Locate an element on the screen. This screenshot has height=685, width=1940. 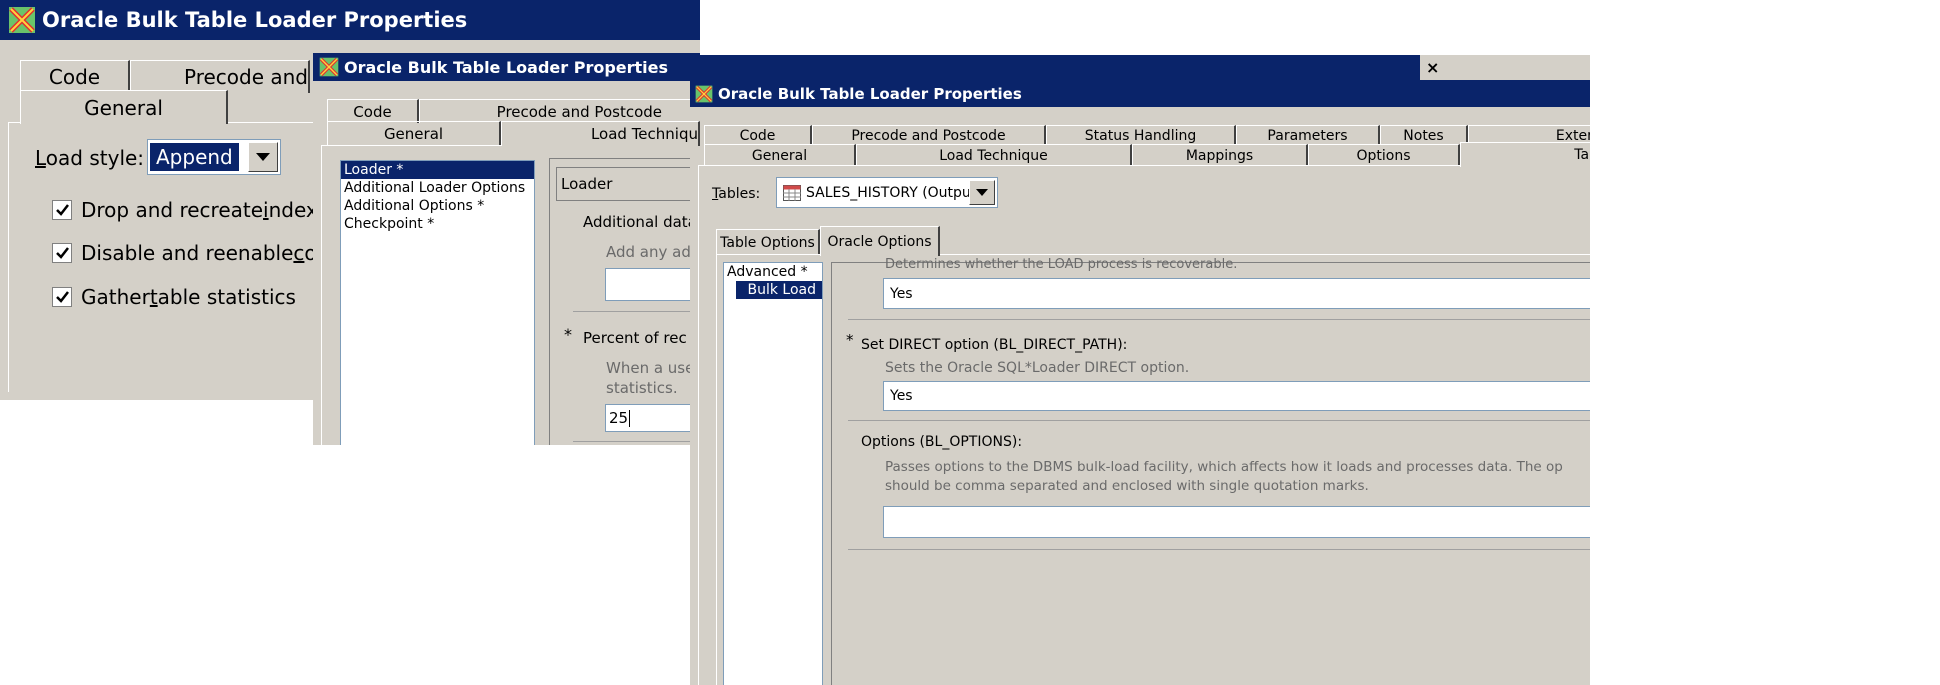
section-header-loader: Loader is located at coordinates (628, 184).